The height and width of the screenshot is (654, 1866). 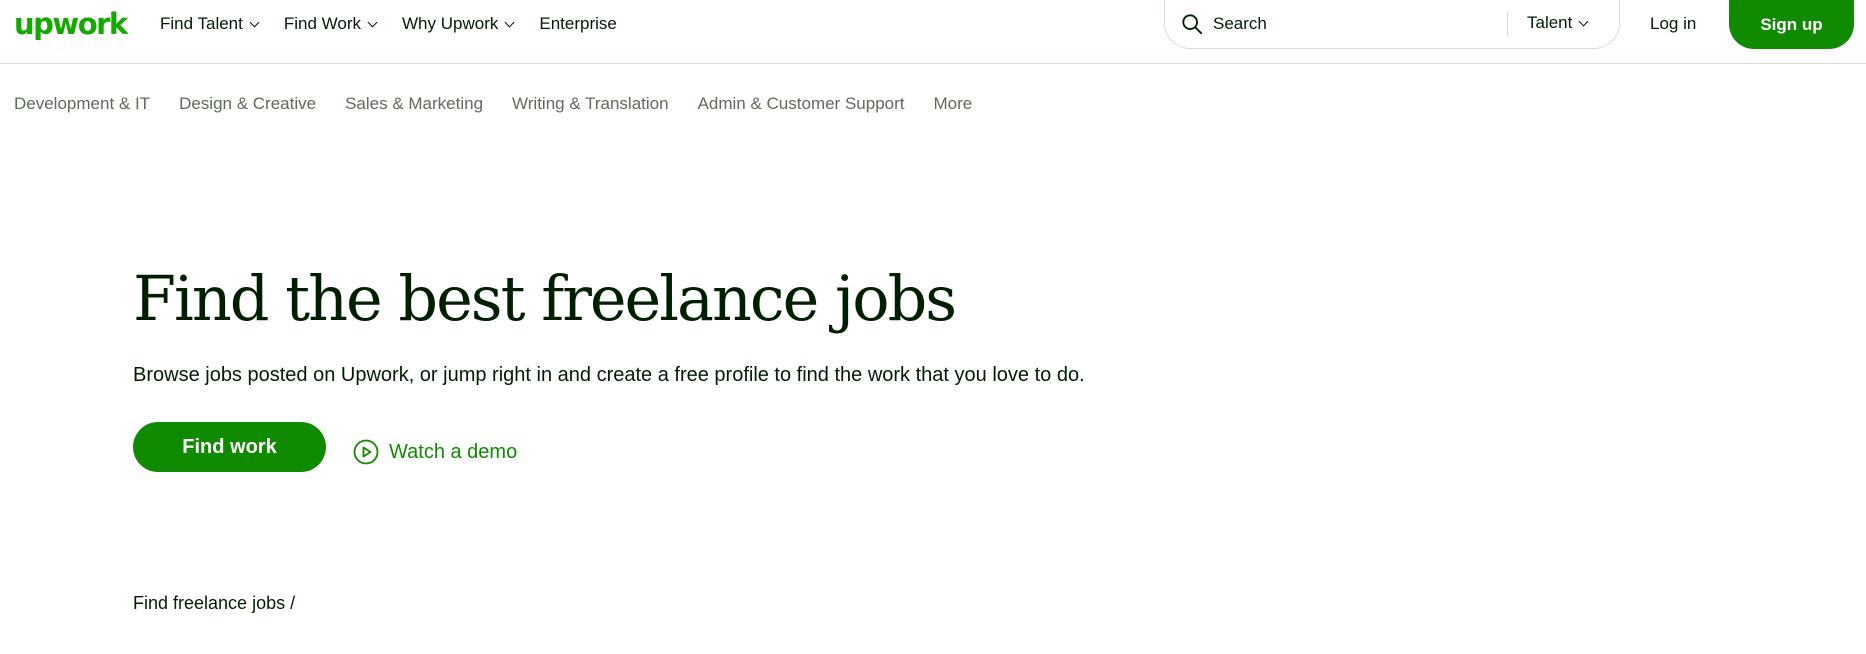 I want to click on search-scope-select: Talent, so click(x=1558, y=23).